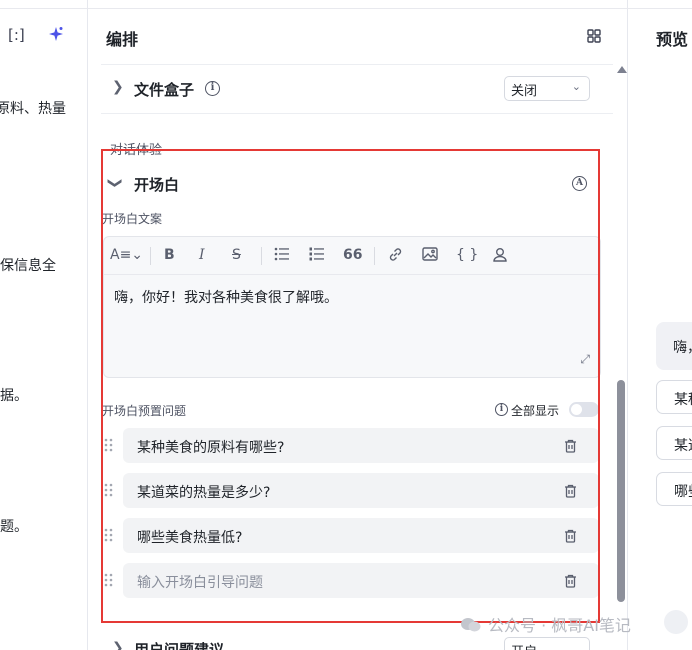  Describe the element at coordinates (189, 537) in the screenshot. I see `question-text: 哪些美食热量低?` at that location.